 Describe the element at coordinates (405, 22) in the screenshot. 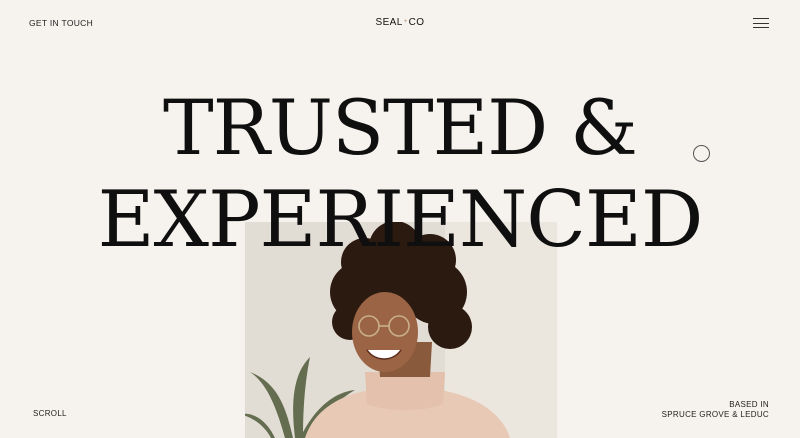

I see `logo-mark: +` at that location.